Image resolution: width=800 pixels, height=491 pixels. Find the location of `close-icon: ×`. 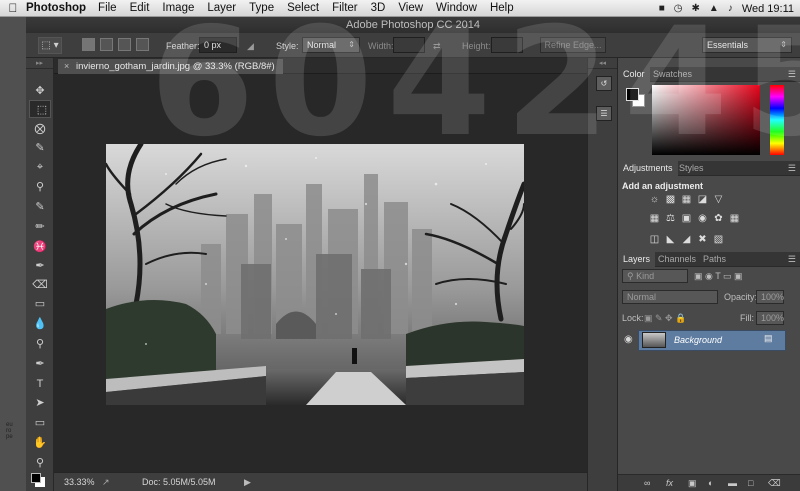

close-icon: × is located at coordinates (66, 66).